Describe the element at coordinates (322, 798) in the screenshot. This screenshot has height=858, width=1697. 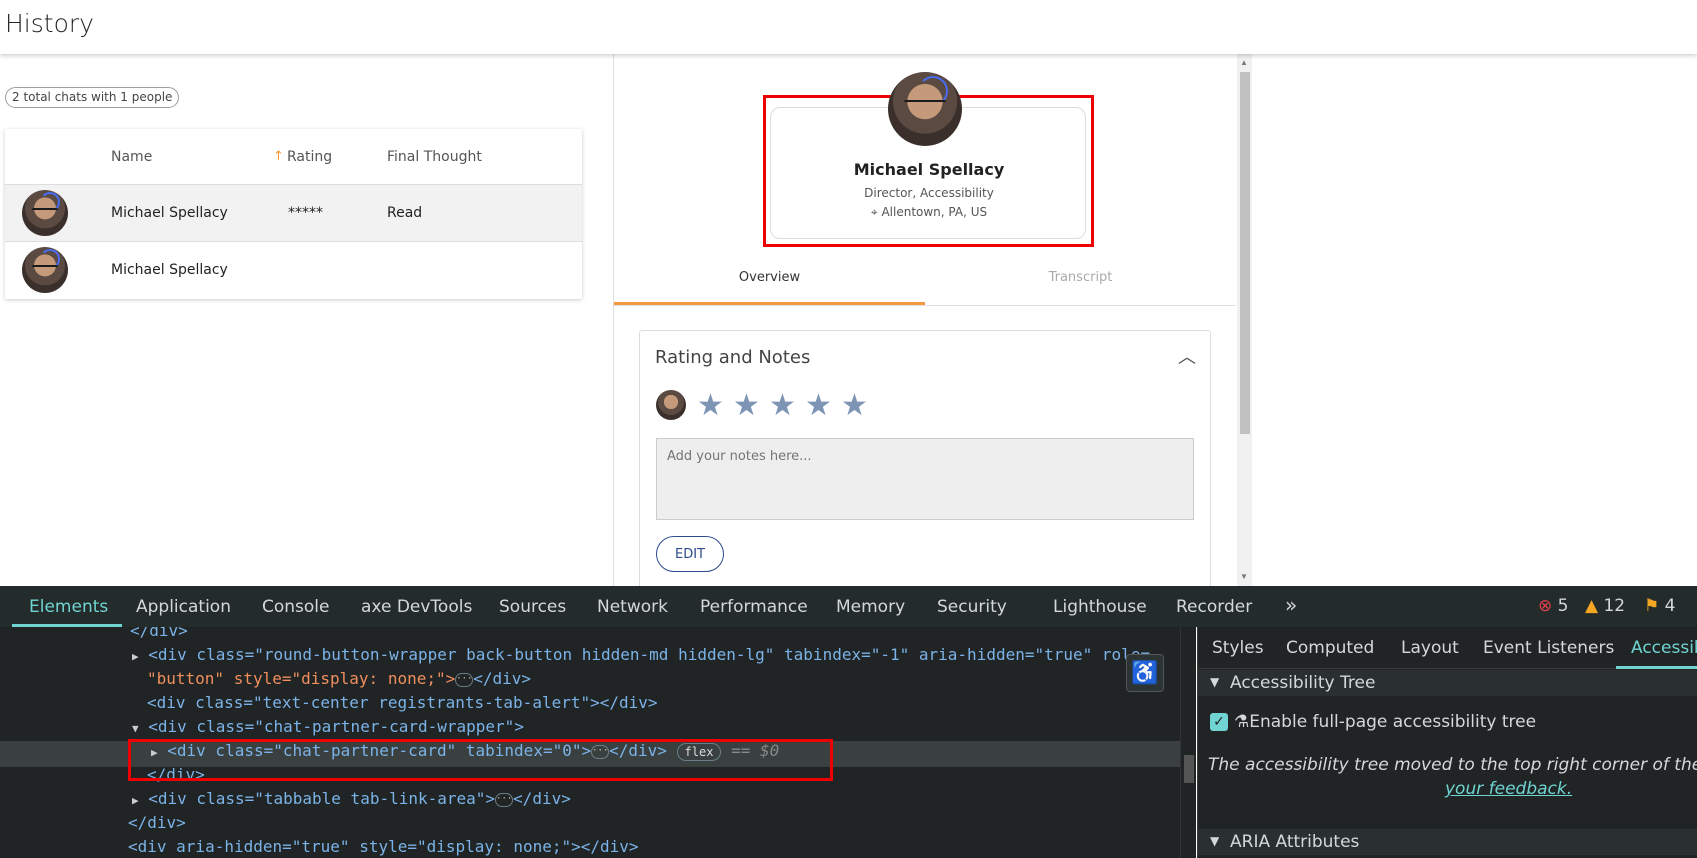
I see `code-text: <div class="tabbable tab-link-area">` at that location.